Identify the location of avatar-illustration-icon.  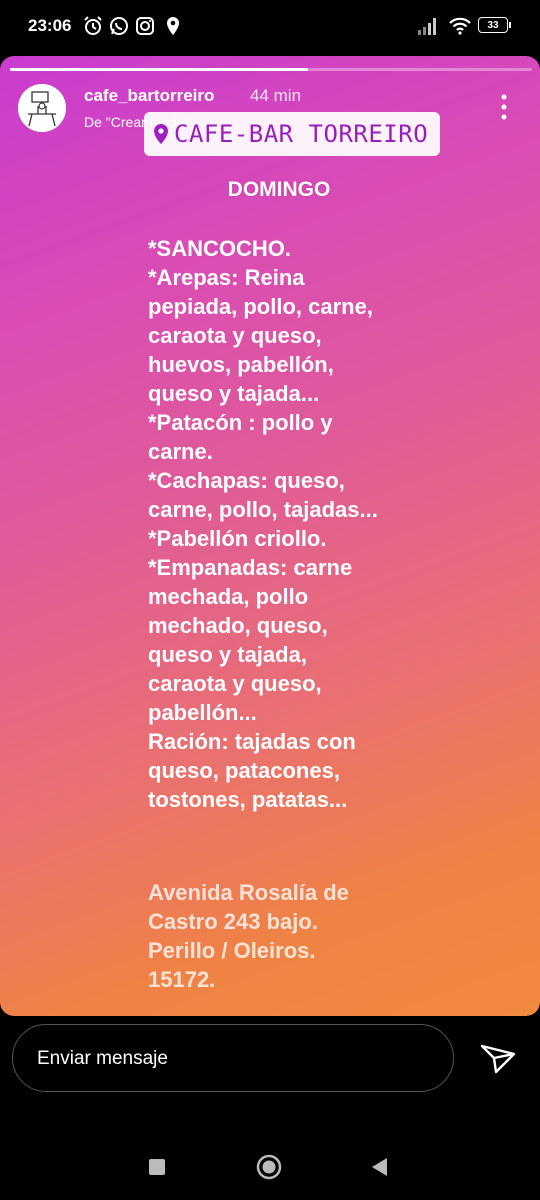
(42, 108).